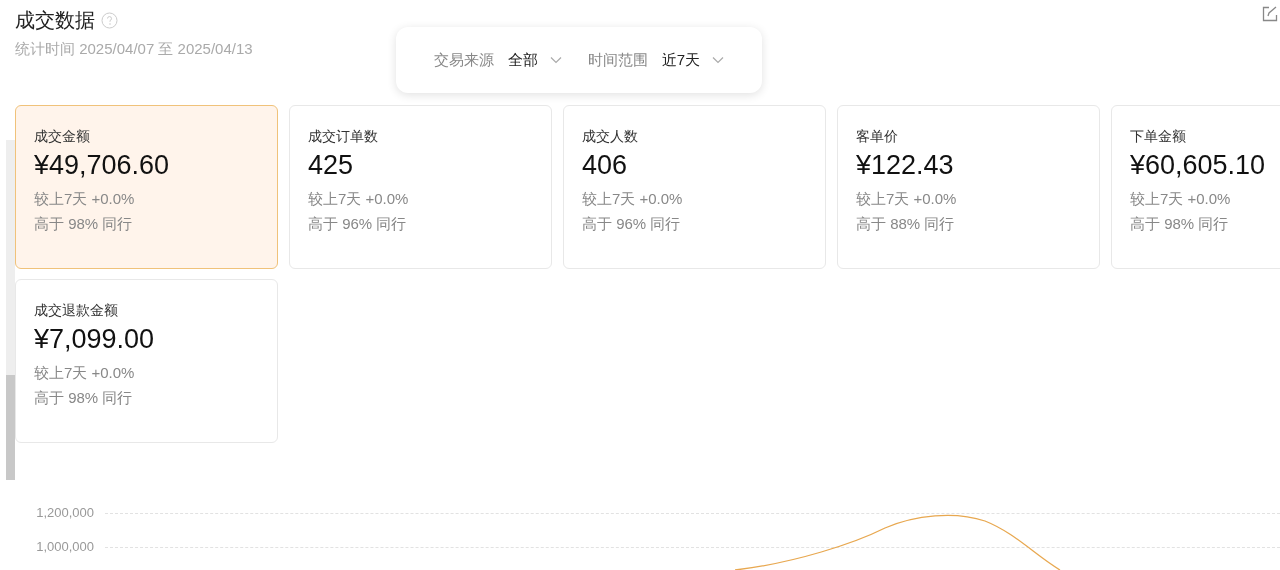 The height and width of the screenshot is (570, 1280). I want to click on filter-dropdown: 全部, so click(534, 60).